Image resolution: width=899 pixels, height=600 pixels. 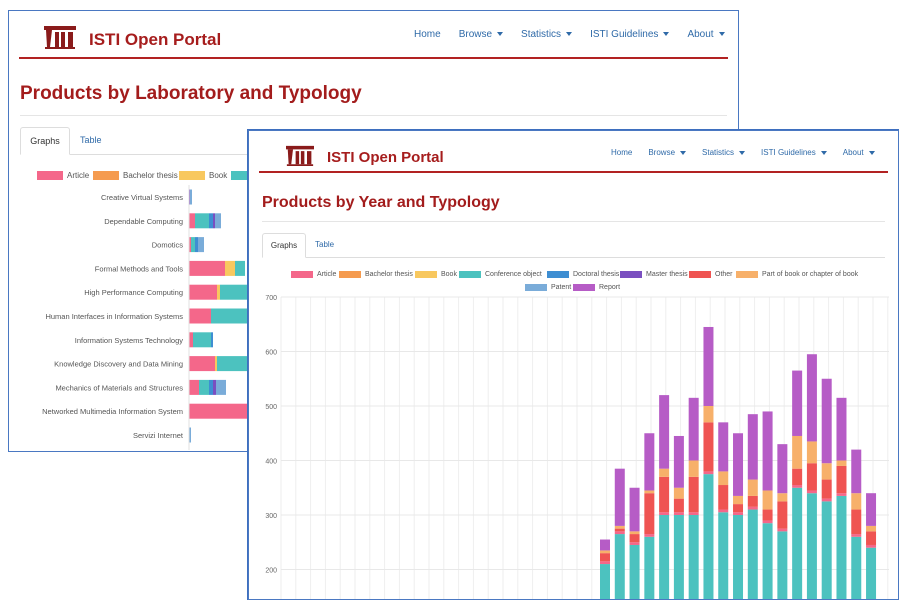 What do you see at coordinates (583, 274) in the screenshot?
I see `legend-item: Doctoral thesis` at bounding box center [583, 274].